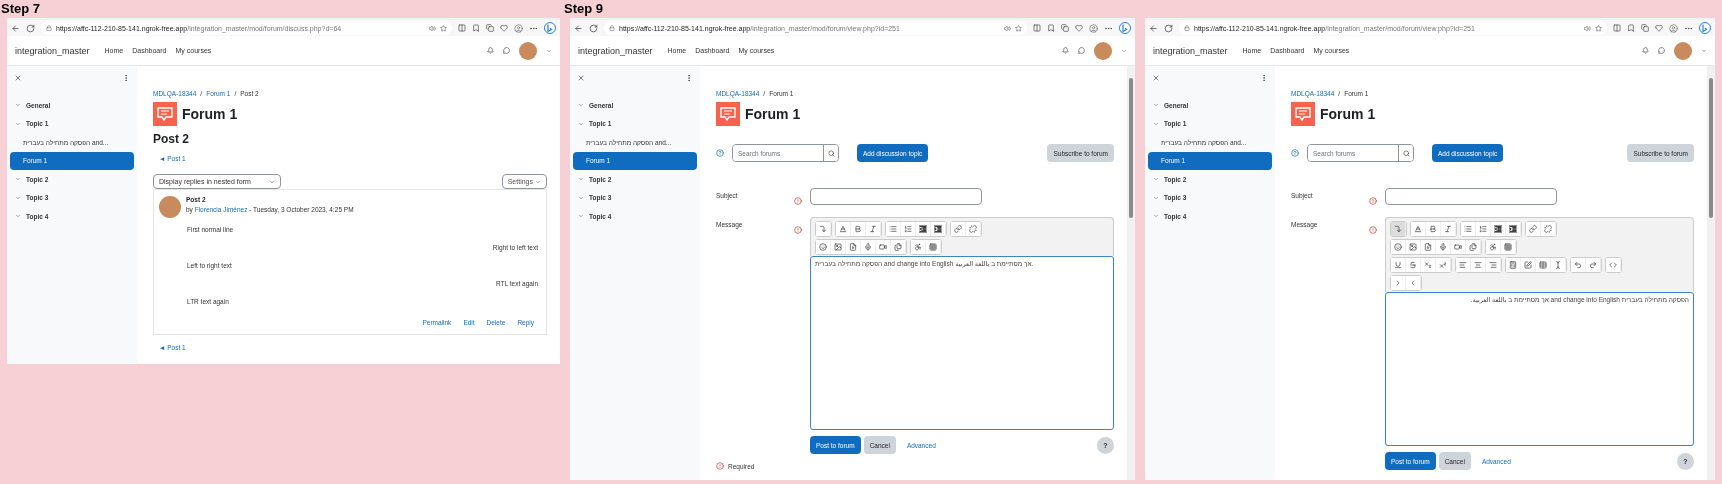 The image size is (1722, 484). I want to click on strikethrough-button, so click(1413, 265).